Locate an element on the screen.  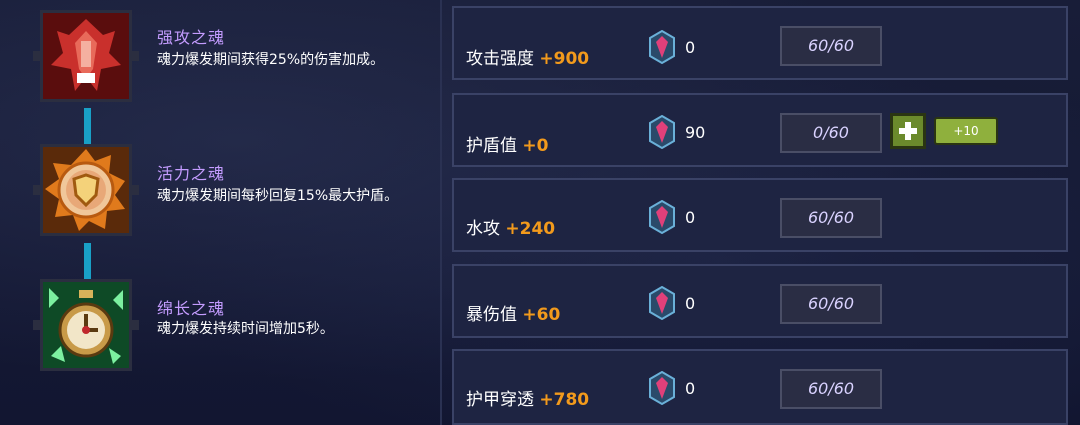
skill-item-2: 活力之魂 魂力爆发期间每秒回复15%最大护盾。 is located at coordinates (220, 199).